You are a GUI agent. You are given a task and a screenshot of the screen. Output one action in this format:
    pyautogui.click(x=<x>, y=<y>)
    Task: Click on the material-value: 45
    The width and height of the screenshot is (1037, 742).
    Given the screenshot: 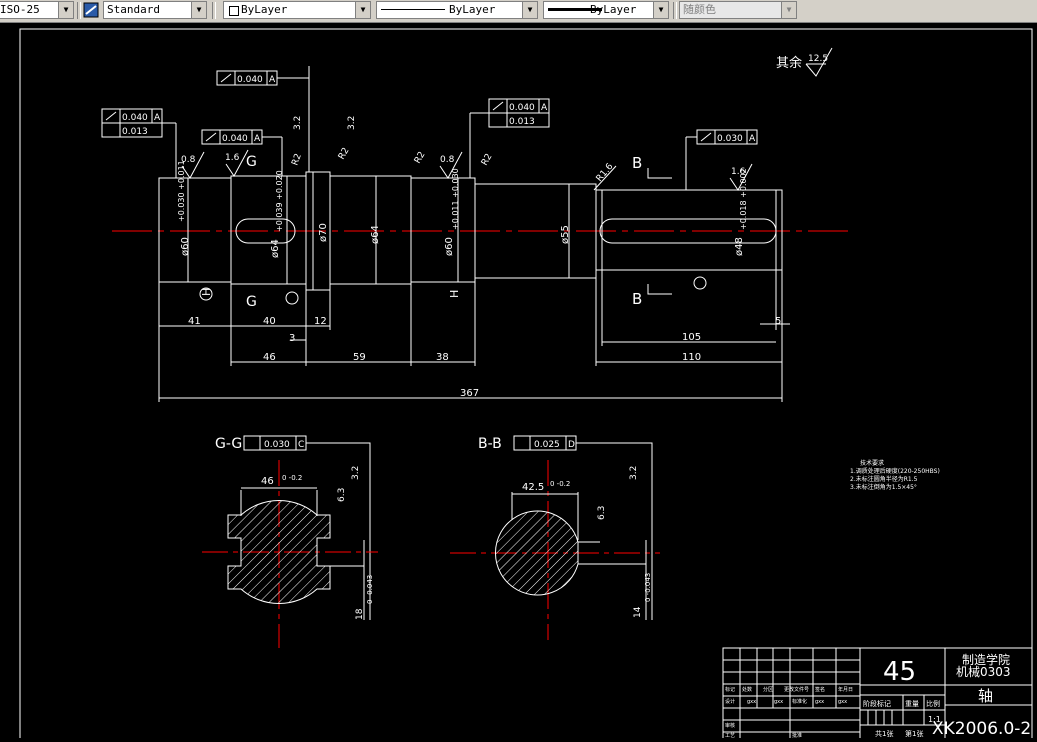 What is the action you would take?
    pyautogui.click(x=899, y=672)
    